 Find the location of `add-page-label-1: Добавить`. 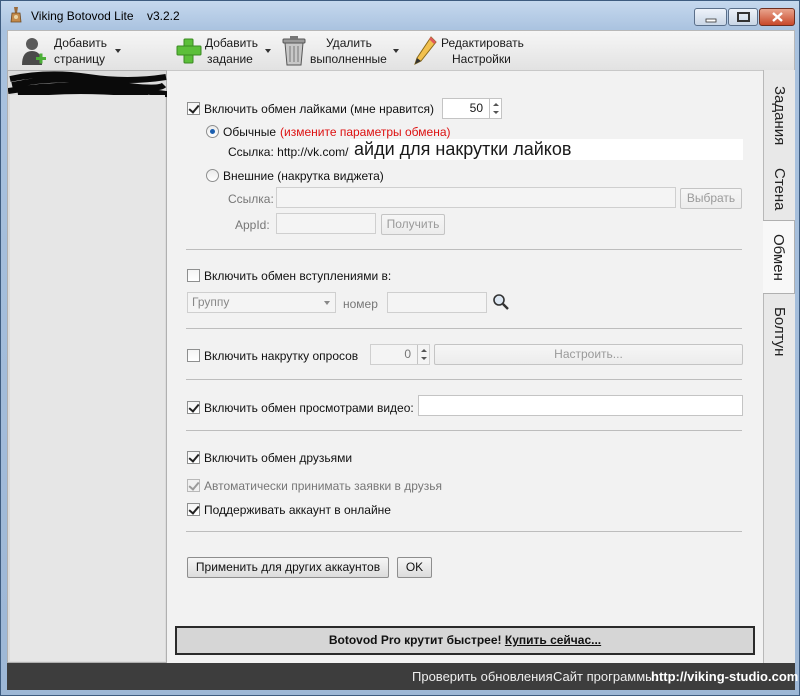

add-page-label-1: Добавить is located at coordinates (81, 43).